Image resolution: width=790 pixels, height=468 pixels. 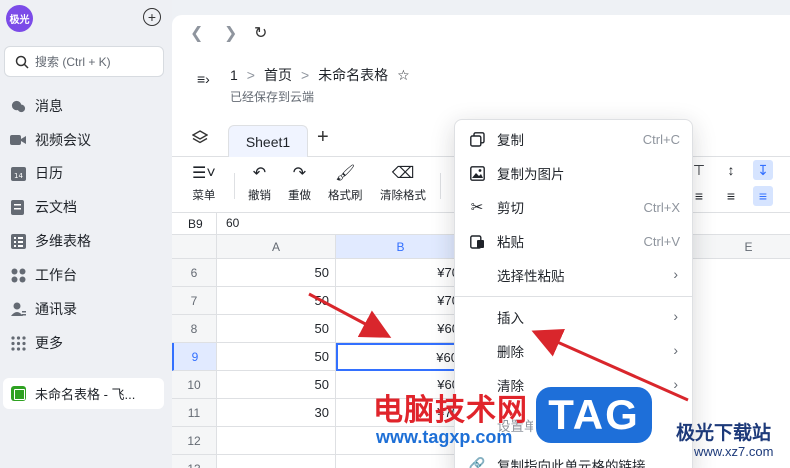 I want to click on watermark-title: 电脑技术网, so click(x=450, y=410).